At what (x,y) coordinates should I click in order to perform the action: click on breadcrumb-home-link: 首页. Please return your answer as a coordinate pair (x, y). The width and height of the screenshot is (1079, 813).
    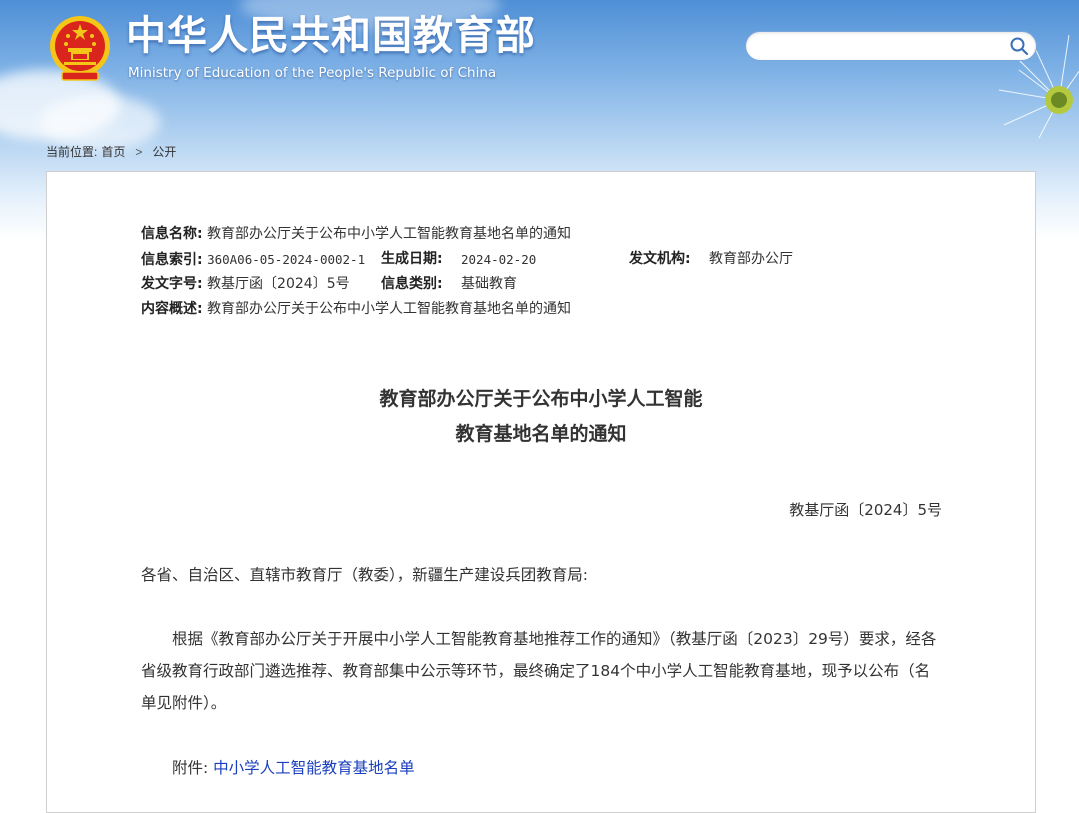
    Looking at the image, I should click on (113, 152).